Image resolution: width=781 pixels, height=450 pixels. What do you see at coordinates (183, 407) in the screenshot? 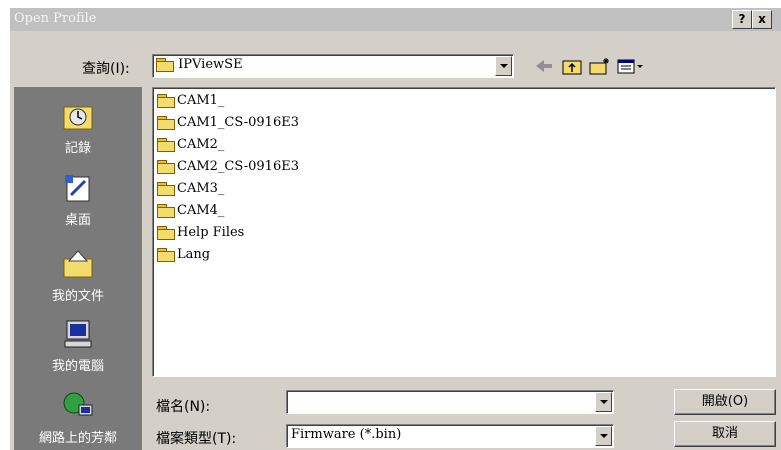
I see `filename-label: 檔名(N):` at bounding box center [183, 407].